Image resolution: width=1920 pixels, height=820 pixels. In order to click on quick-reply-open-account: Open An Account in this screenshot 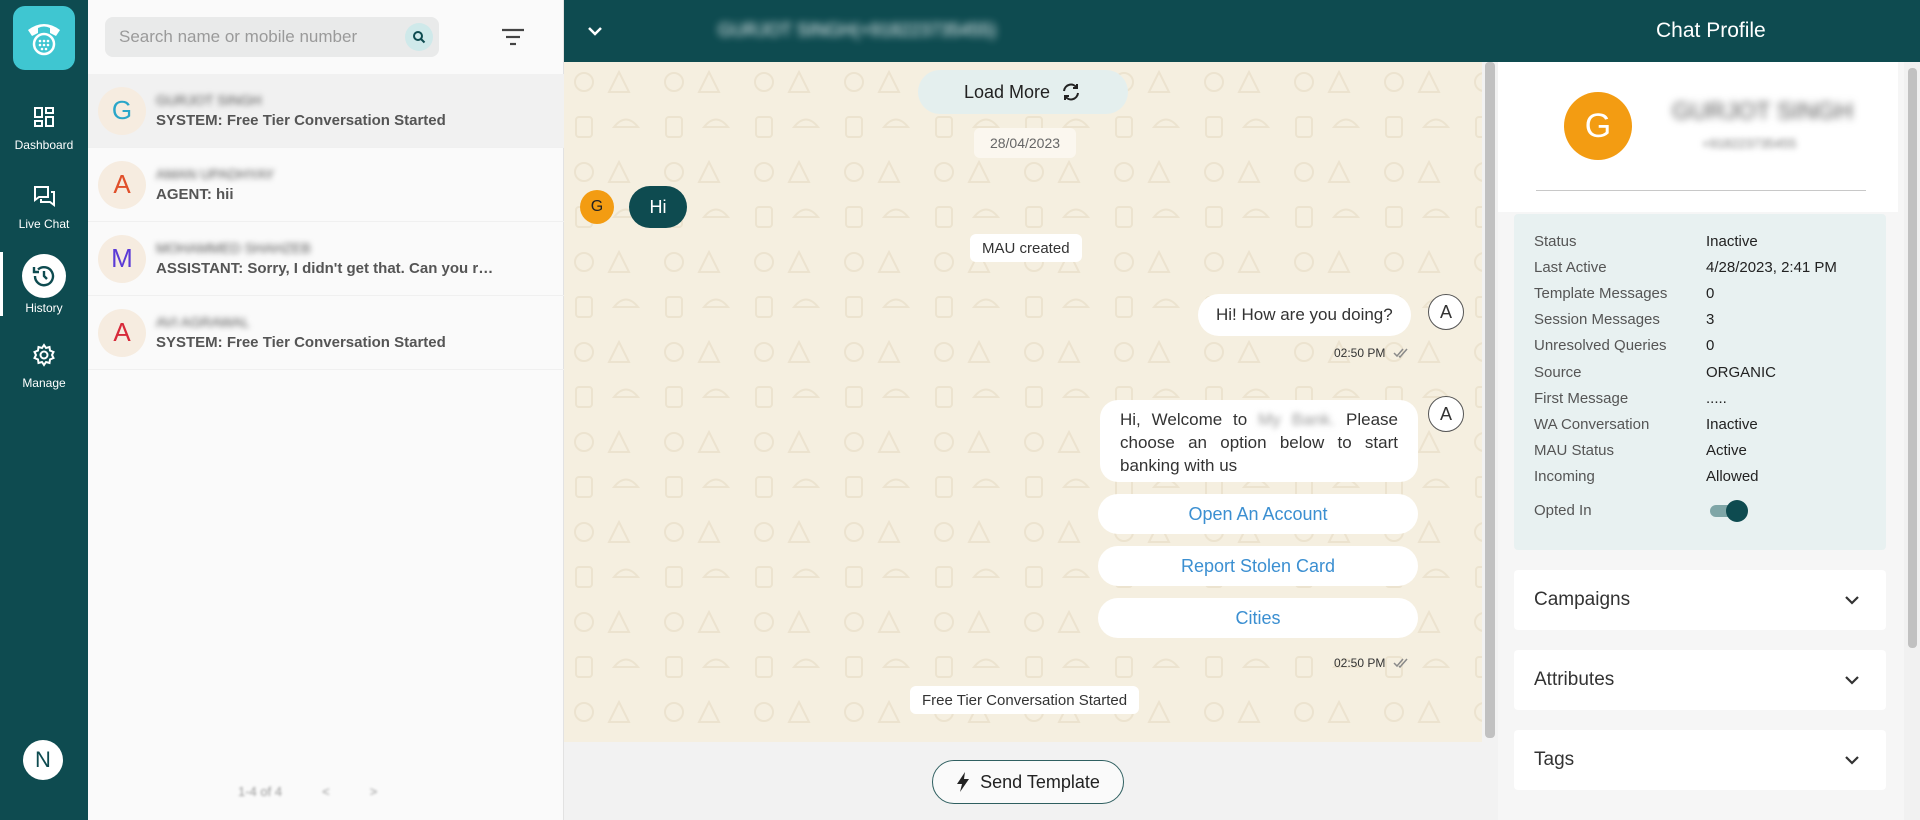, I will do `click(1258, 514)`.